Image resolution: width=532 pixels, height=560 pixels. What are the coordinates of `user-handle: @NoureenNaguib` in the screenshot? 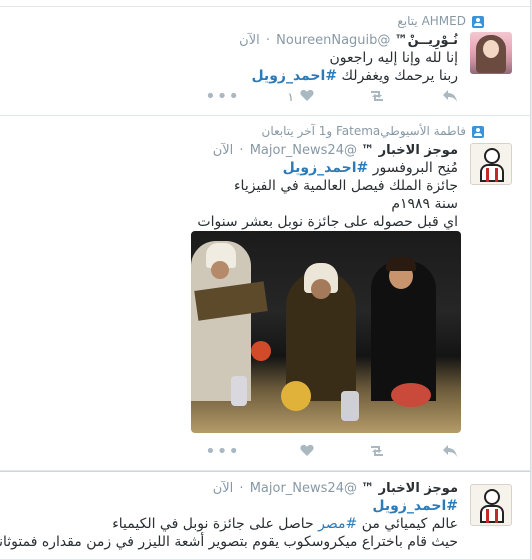 It's located at (333, 40).